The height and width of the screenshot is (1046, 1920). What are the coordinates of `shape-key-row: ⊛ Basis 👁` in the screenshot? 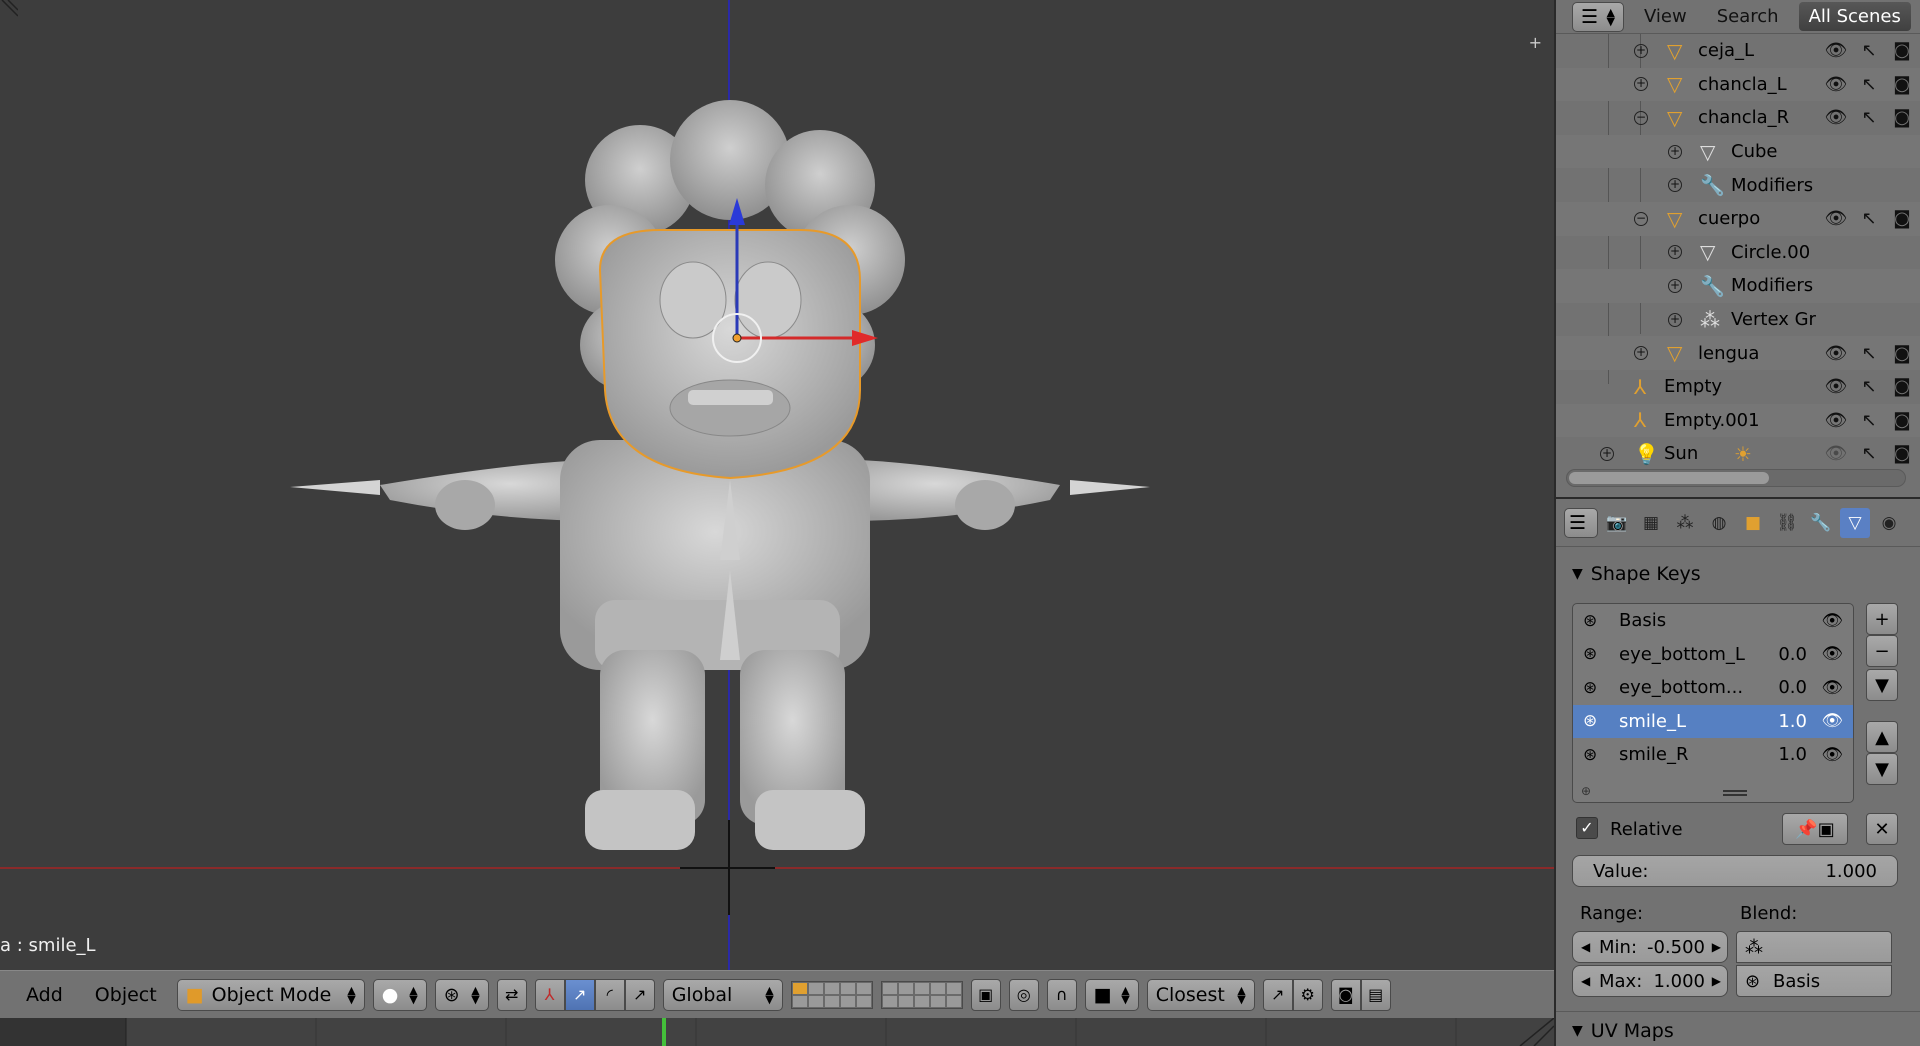 It's located at (1713, 621).